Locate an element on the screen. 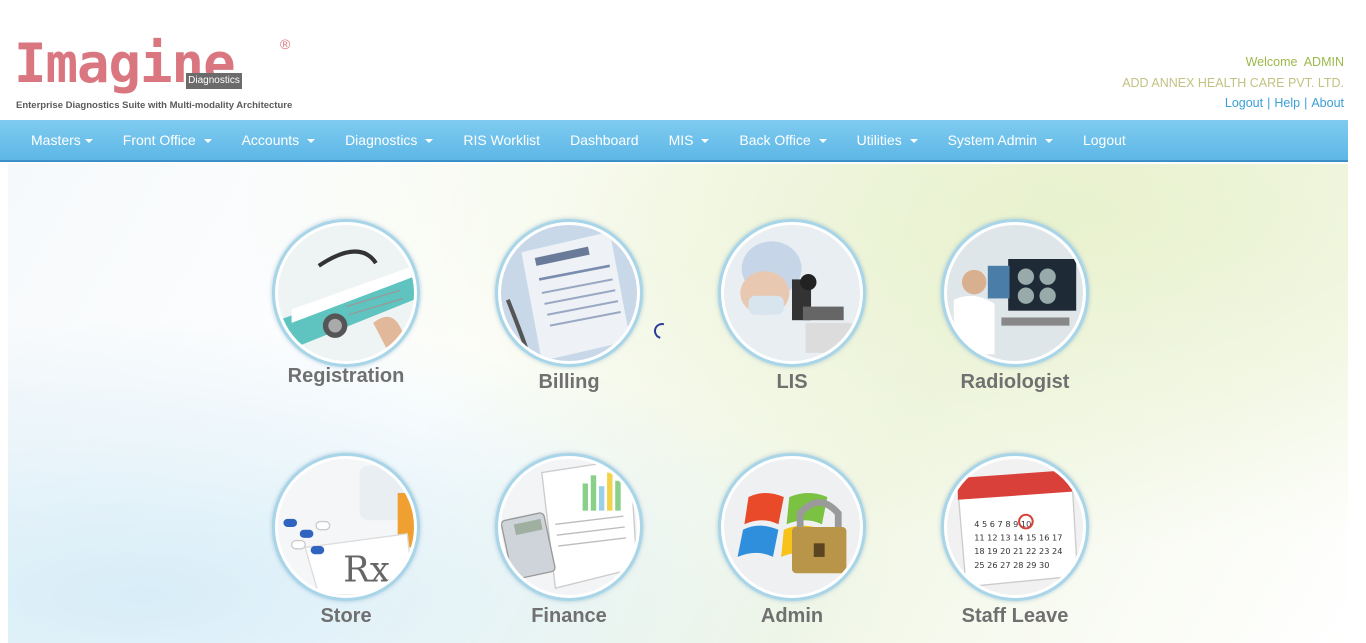  tile-label: Staff Leave is located at coordinates (1015, 616).